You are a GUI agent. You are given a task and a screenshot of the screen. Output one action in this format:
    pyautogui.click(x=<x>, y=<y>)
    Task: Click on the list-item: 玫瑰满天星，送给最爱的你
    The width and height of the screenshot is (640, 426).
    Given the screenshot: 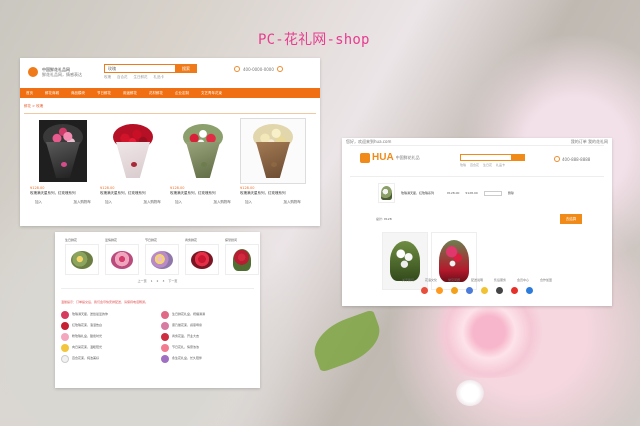 What is the action you would take?
    pyautogui.click(x=106, y=315)
    